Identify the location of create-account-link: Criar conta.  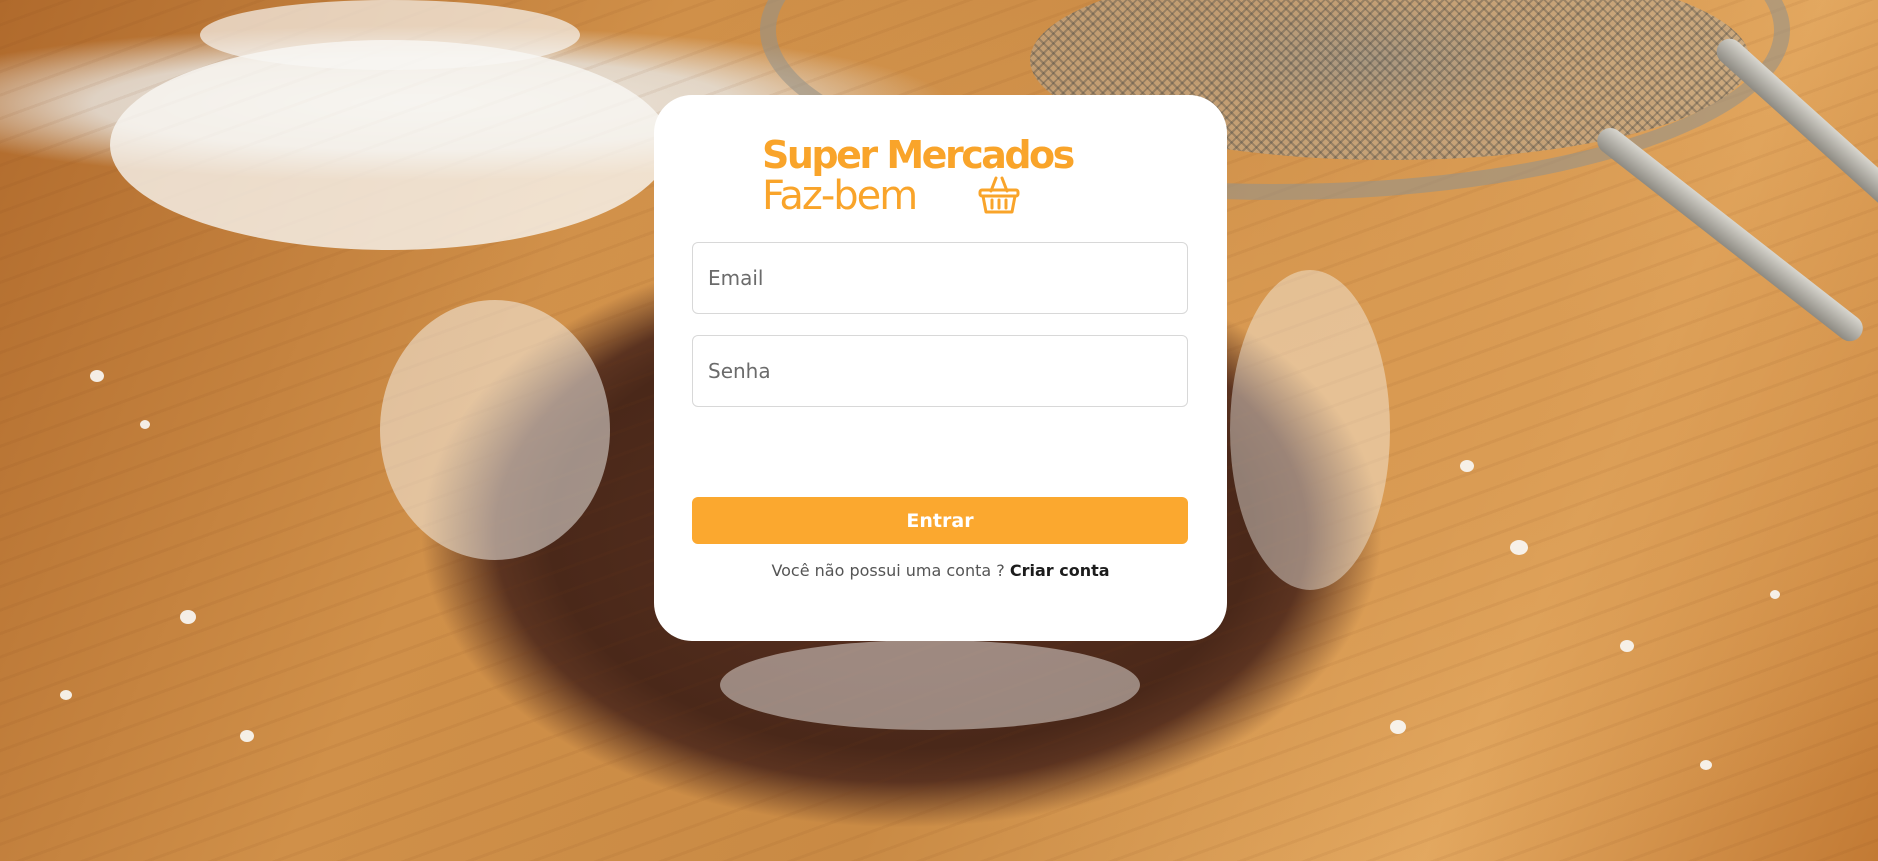
(1060, 570).